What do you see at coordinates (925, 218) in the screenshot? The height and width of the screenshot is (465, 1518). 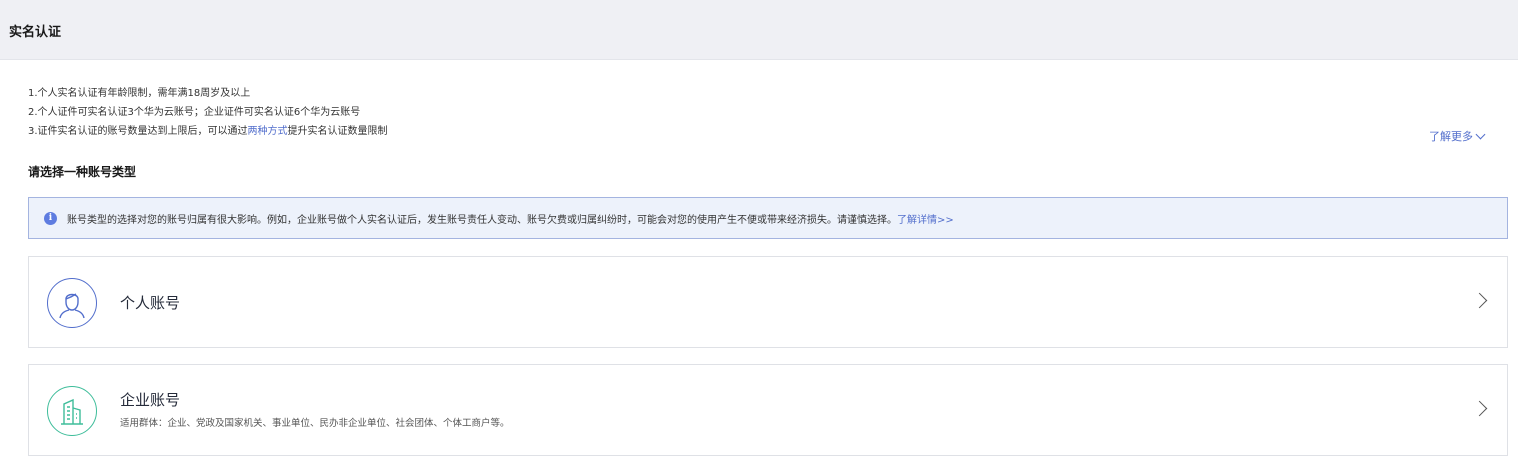 I see `alert-details-link: 了解详情>>` at bounding box center [925, 218].